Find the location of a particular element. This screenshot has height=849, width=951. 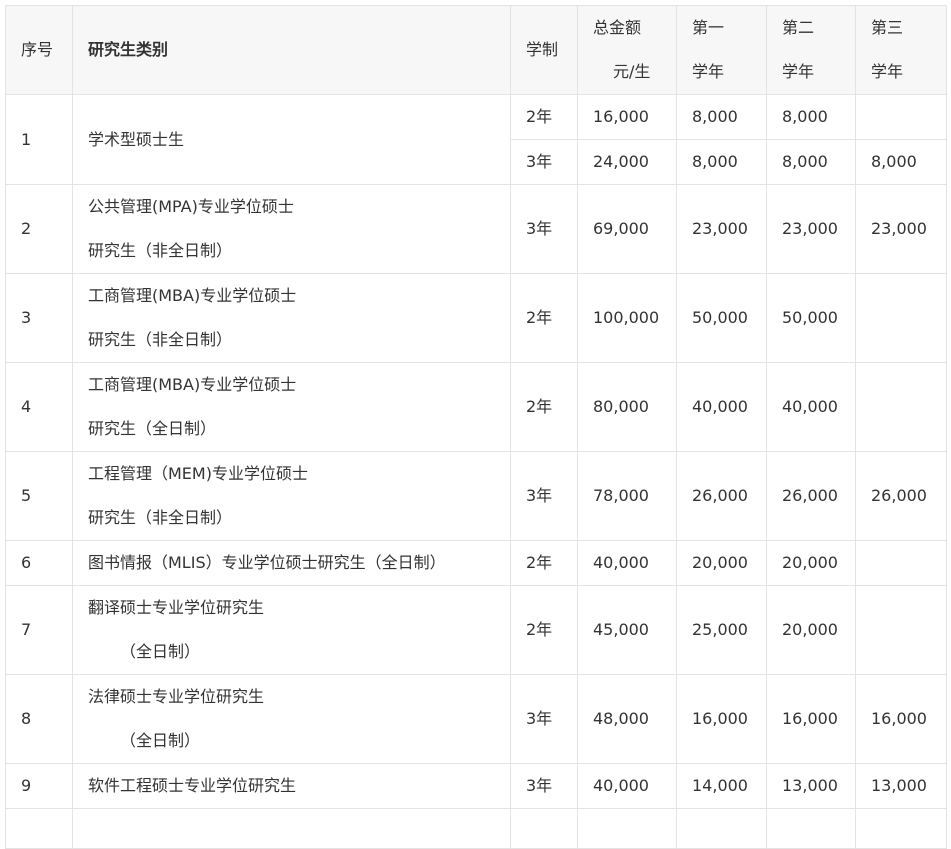

cell-no: 3 is located at coordinates (39, 318).